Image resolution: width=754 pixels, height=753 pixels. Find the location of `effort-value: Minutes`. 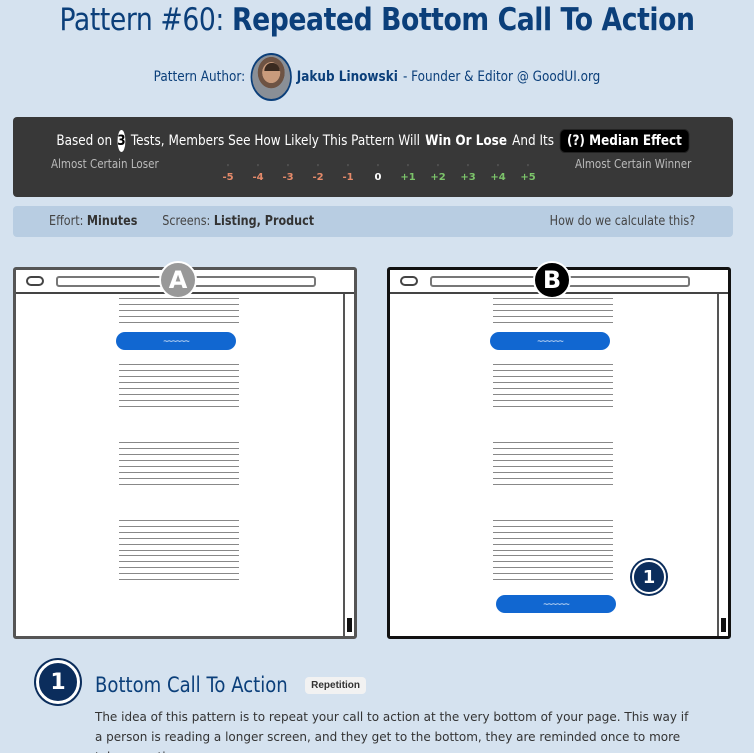

effort-value: Minutes is located at coordinates (112, 221).